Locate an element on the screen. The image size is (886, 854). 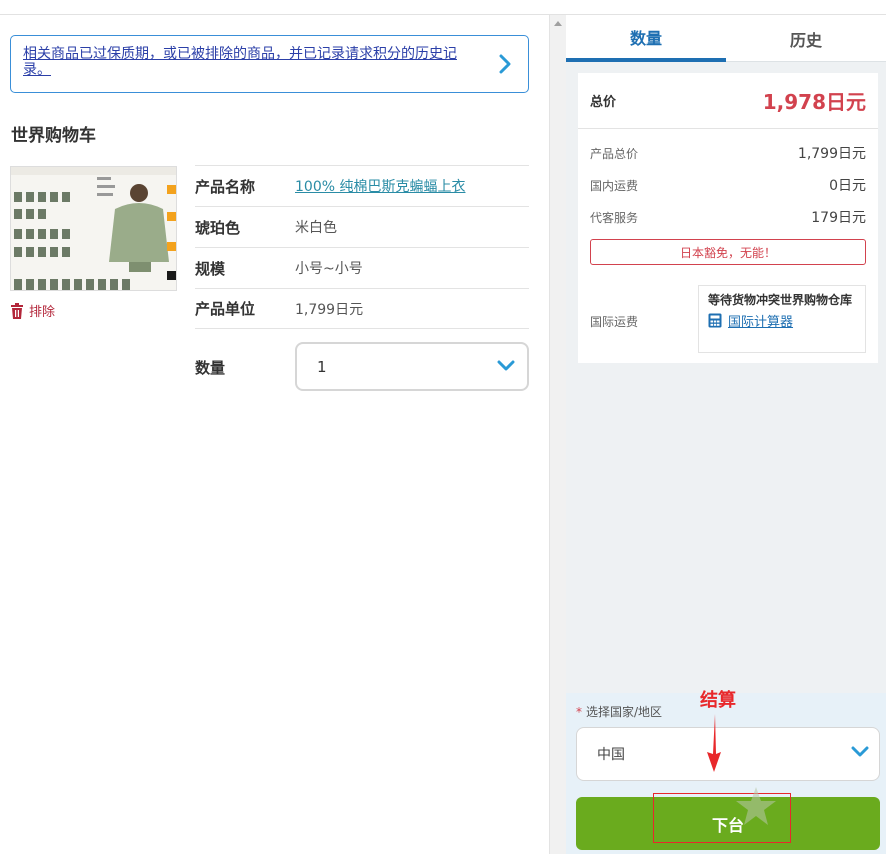
trash-icon is located at coordinates (17, 310).